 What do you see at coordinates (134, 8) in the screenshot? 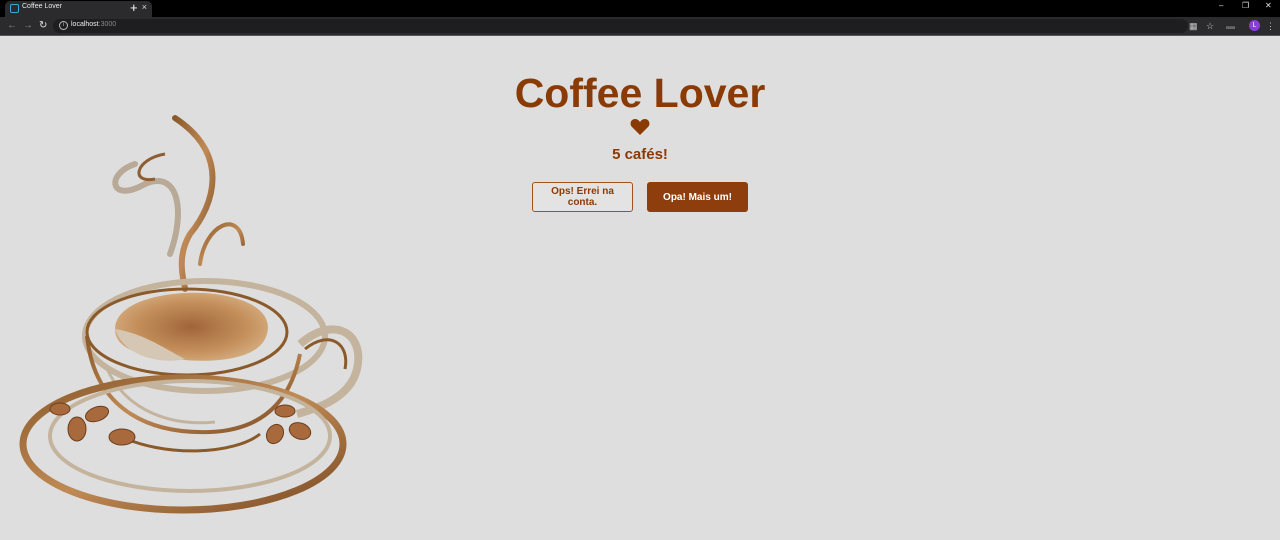
I see `new-tab-button: +` at bounding box center [134, 8].